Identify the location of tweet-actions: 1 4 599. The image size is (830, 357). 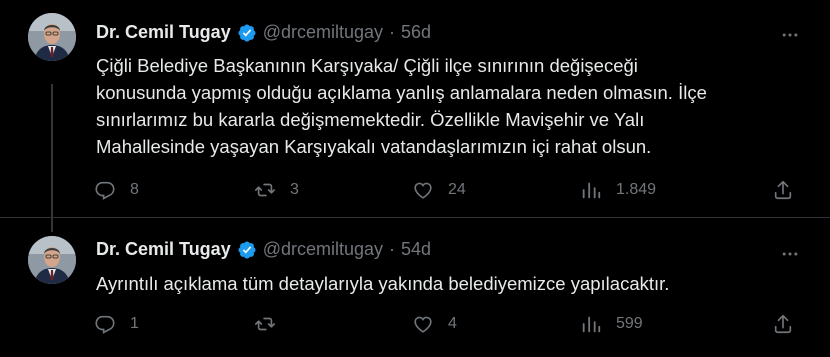
(449, 325).